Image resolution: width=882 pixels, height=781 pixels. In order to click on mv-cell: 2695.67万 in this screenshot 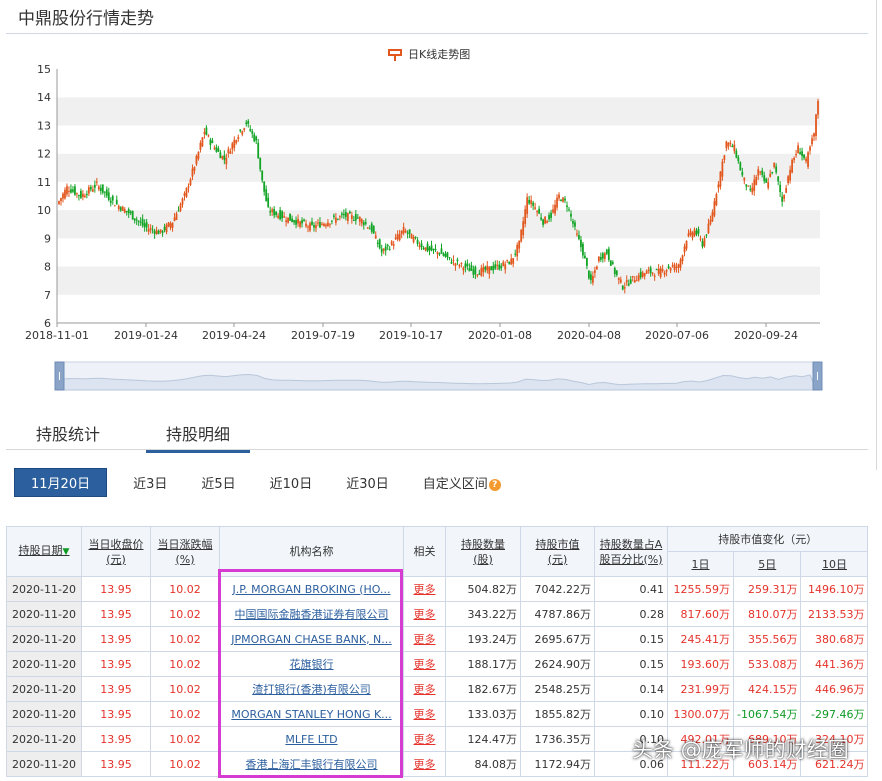, I will do `click(557, 639)`.